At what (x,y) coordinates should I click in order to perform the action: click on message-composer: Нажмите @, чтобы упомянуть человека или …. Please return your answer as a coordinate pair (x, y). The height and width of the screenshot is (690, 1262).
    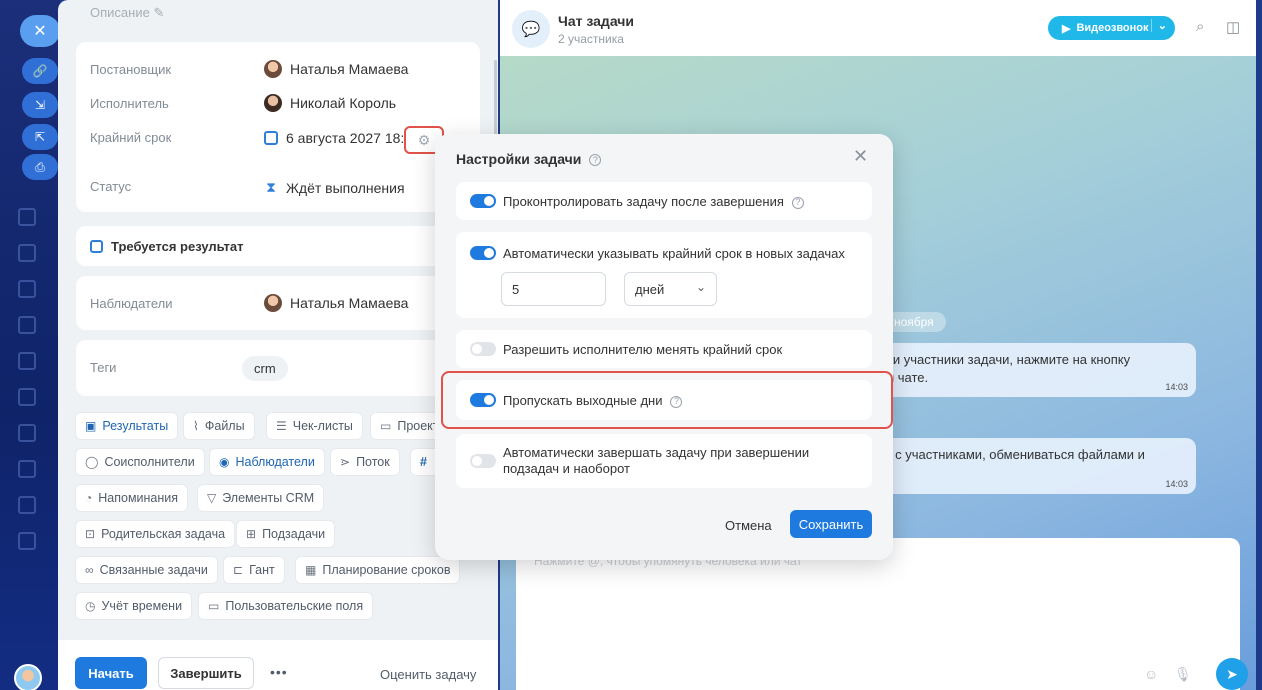
    Looking at the image, I should click on (882, 614).